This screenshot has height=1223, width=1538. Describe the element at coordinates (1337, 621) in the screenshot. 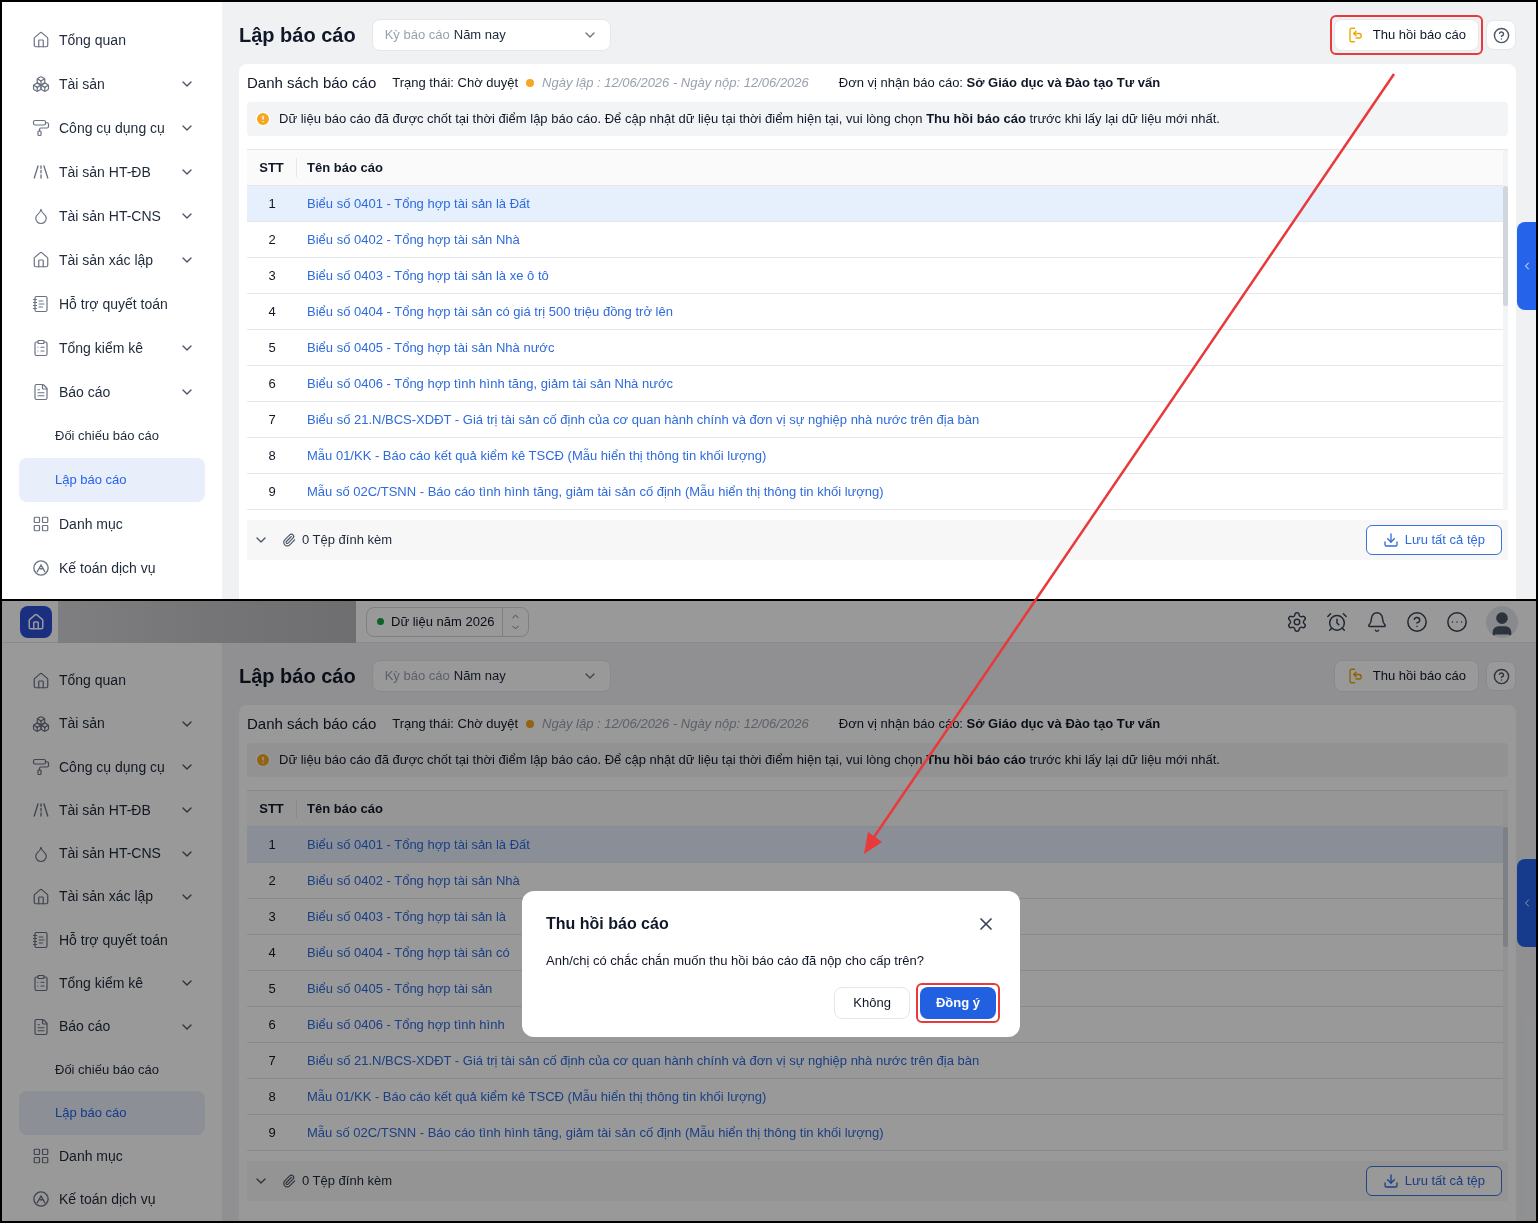

I see `alarm-clock-icon` at that location.